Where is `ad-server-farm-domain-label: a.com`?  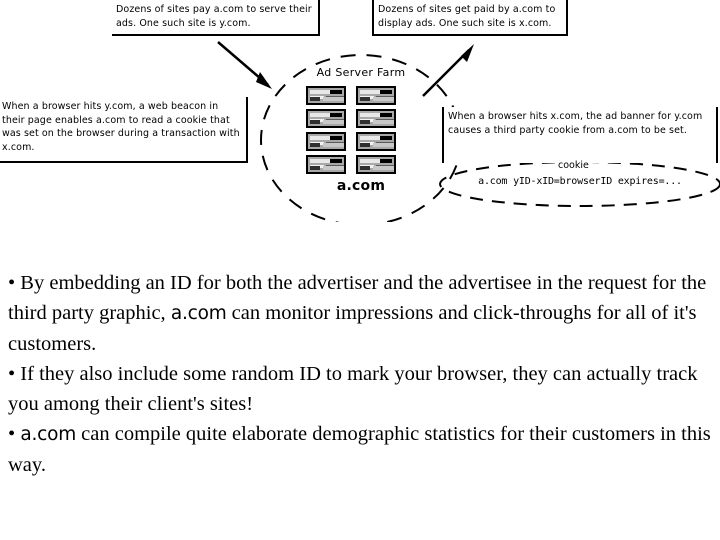
ad-server-farm-domain-label: a.com is located at coordinates (361, 186).